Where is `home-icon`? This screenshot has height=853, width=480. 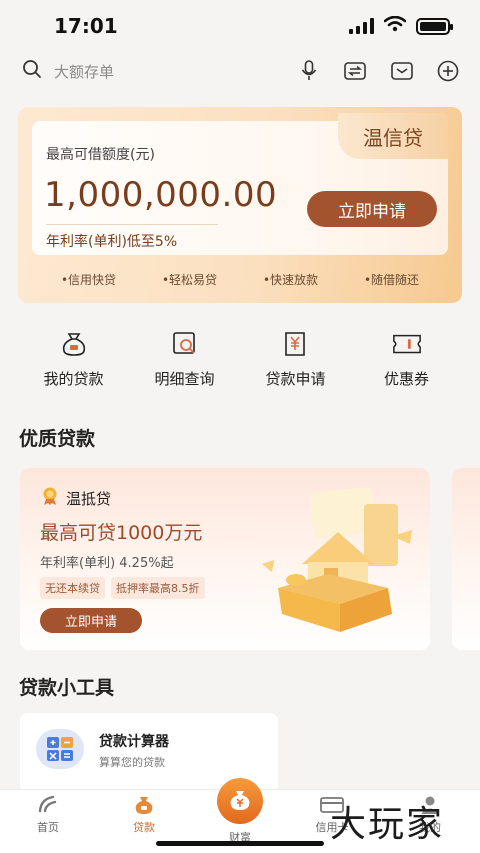
home-icon is located at coordinates (48, 805).